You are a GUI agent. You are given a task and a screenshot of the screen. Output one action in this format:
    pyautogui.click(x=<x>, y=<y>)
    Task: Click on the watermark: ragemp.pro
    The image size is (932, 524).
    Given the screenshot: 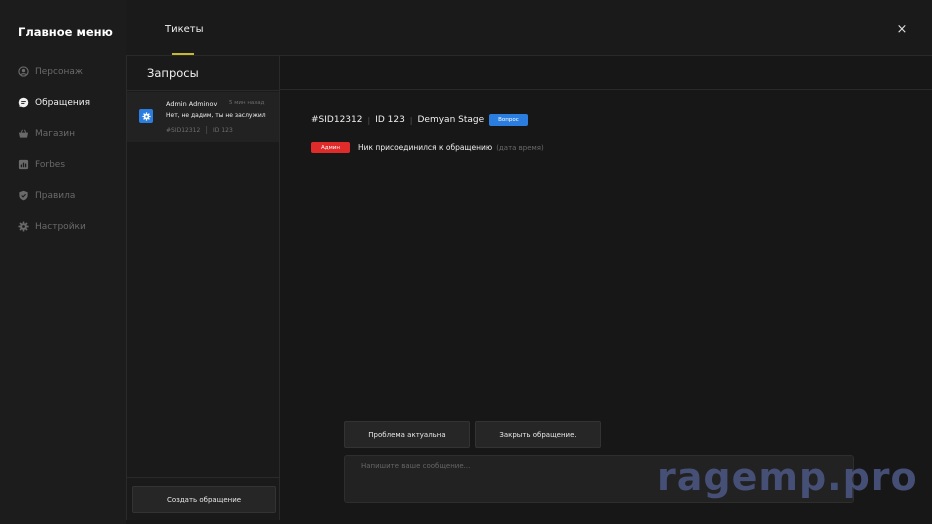 What is the action you would take?
    pyautogui.click(x=787, y=477)
    